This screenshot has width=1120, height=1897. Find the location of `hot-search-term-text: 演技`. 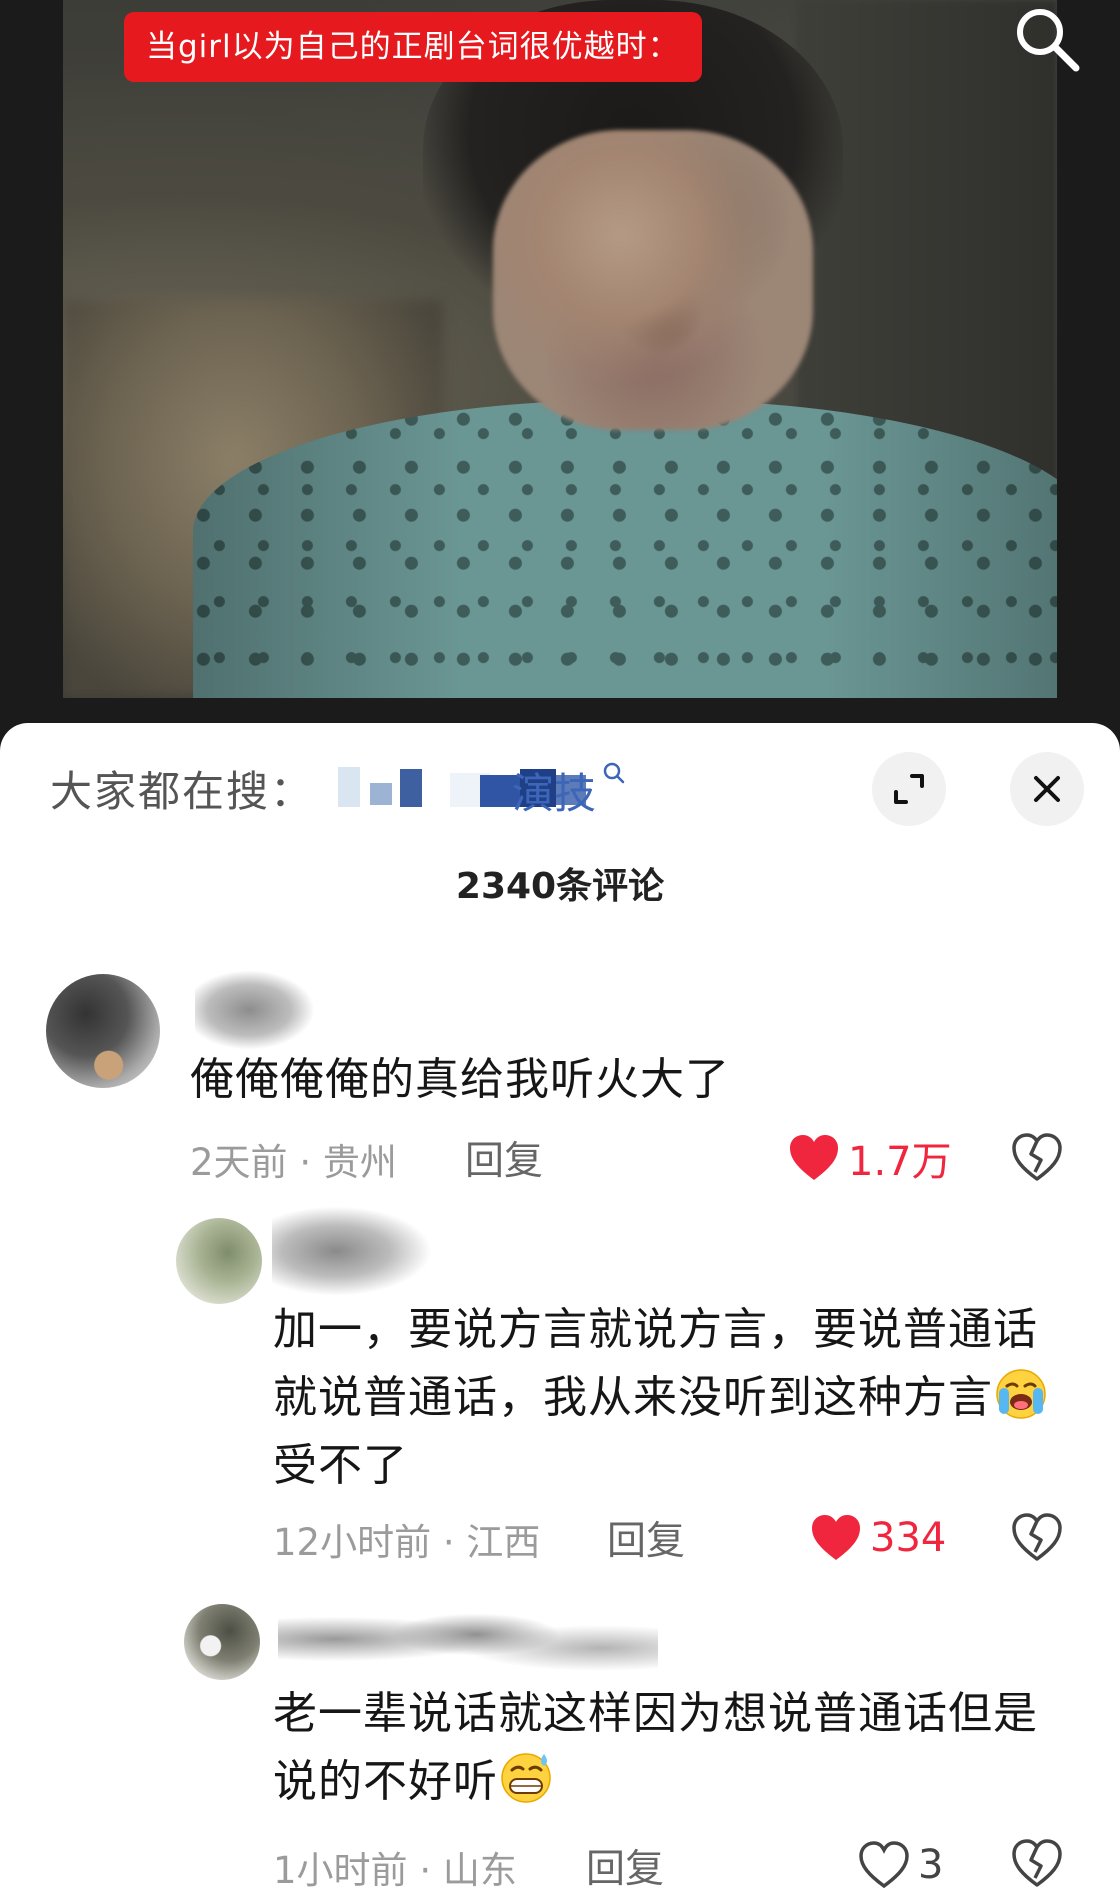

hot-search-term-text: 演技 is located at coordinates (554, 793).